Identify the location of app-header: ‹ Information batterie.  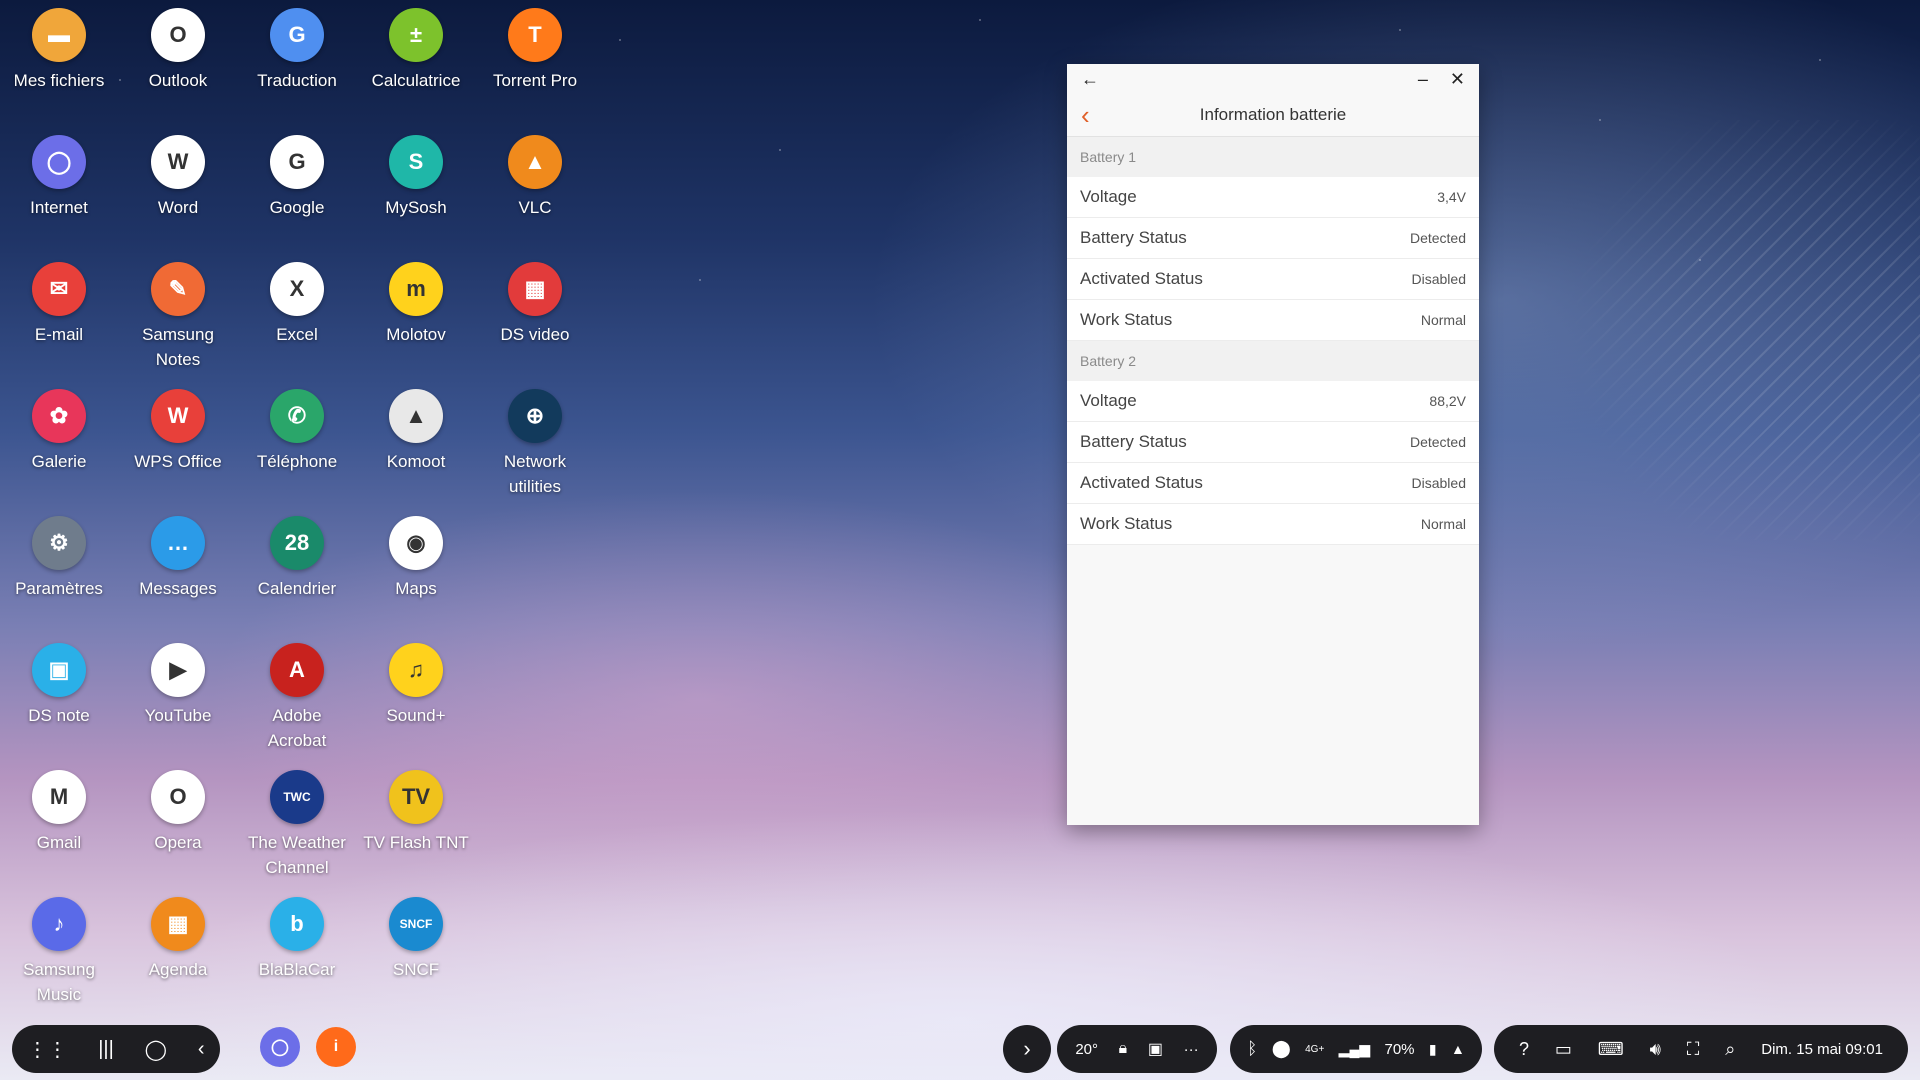
(1273, 115).